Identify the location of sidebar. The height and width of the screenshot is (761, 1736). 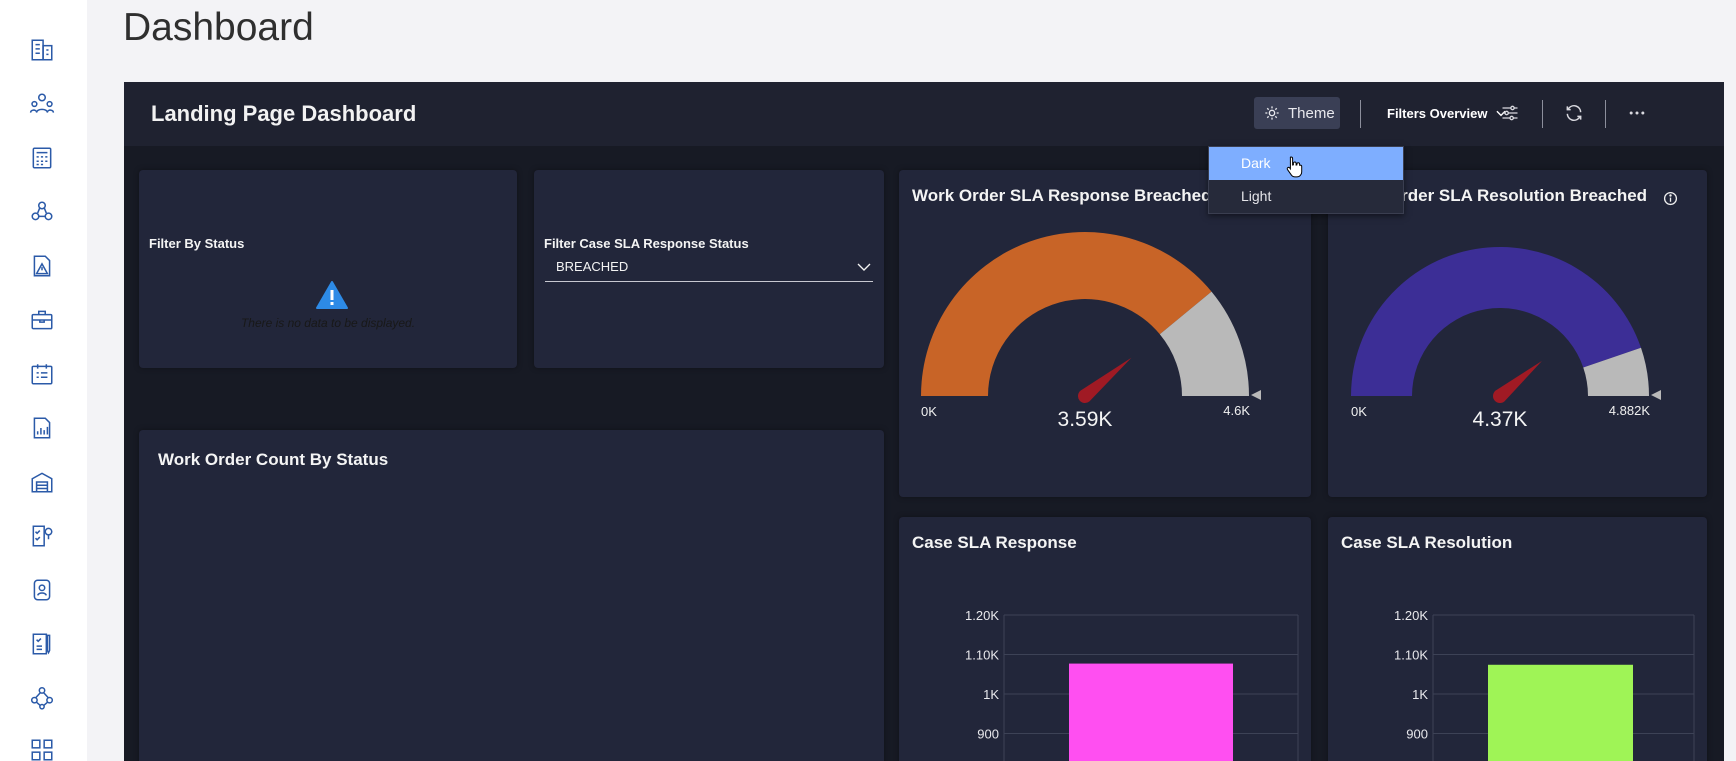
(43, 380).